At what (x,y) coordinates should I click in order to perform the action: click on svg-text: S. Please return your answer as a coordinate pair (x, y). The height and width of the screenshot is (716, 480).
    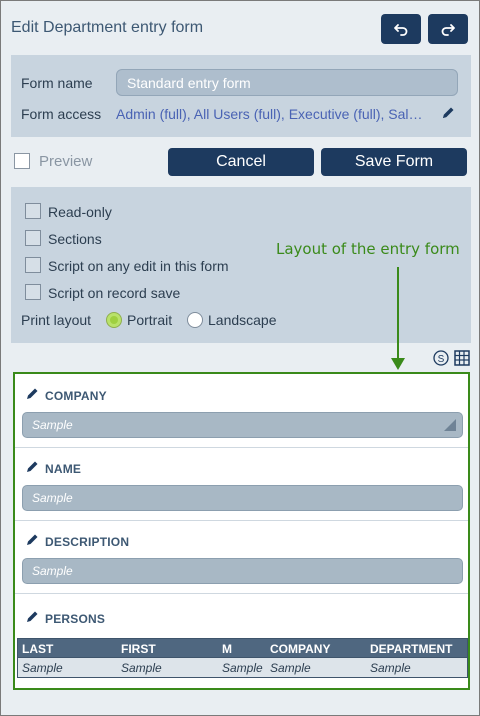
    Looking at the image, I should click on (441, 359).